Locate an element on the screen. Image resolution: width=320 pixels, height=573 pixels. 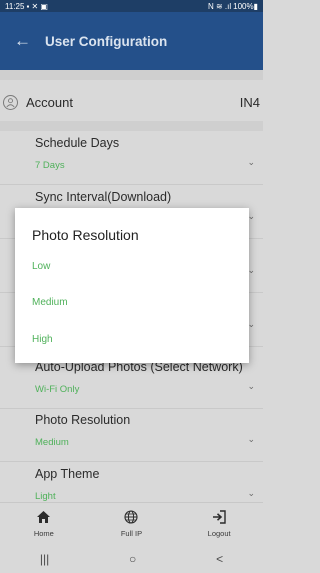
option-high: High is located at coordinates (42, 339).